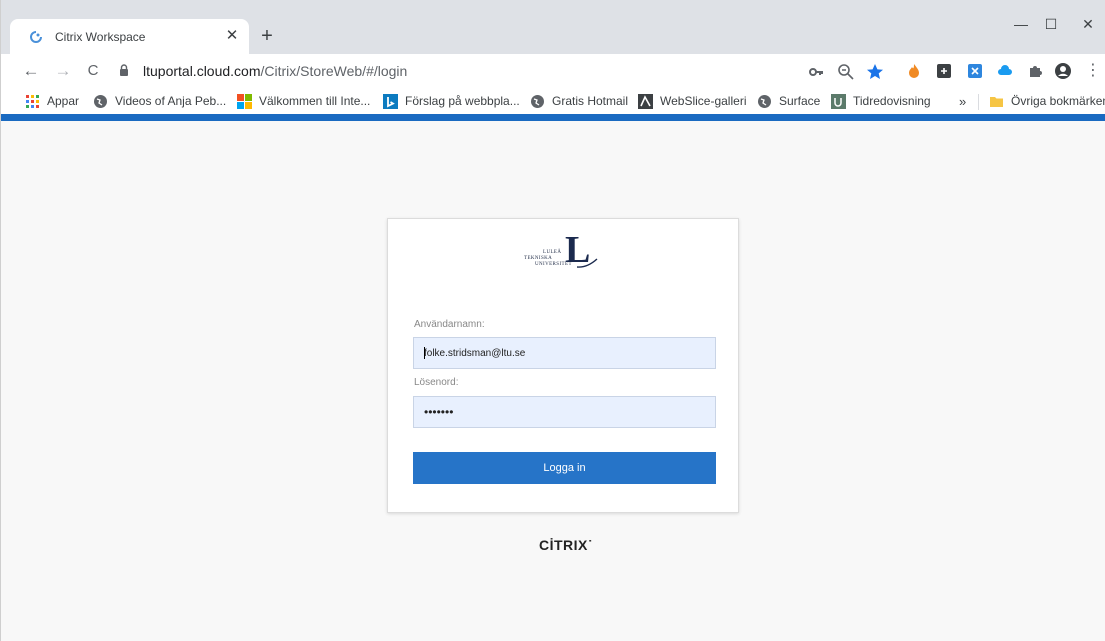  I want to click on bookmark-apps: Appar, so click(52, 101).